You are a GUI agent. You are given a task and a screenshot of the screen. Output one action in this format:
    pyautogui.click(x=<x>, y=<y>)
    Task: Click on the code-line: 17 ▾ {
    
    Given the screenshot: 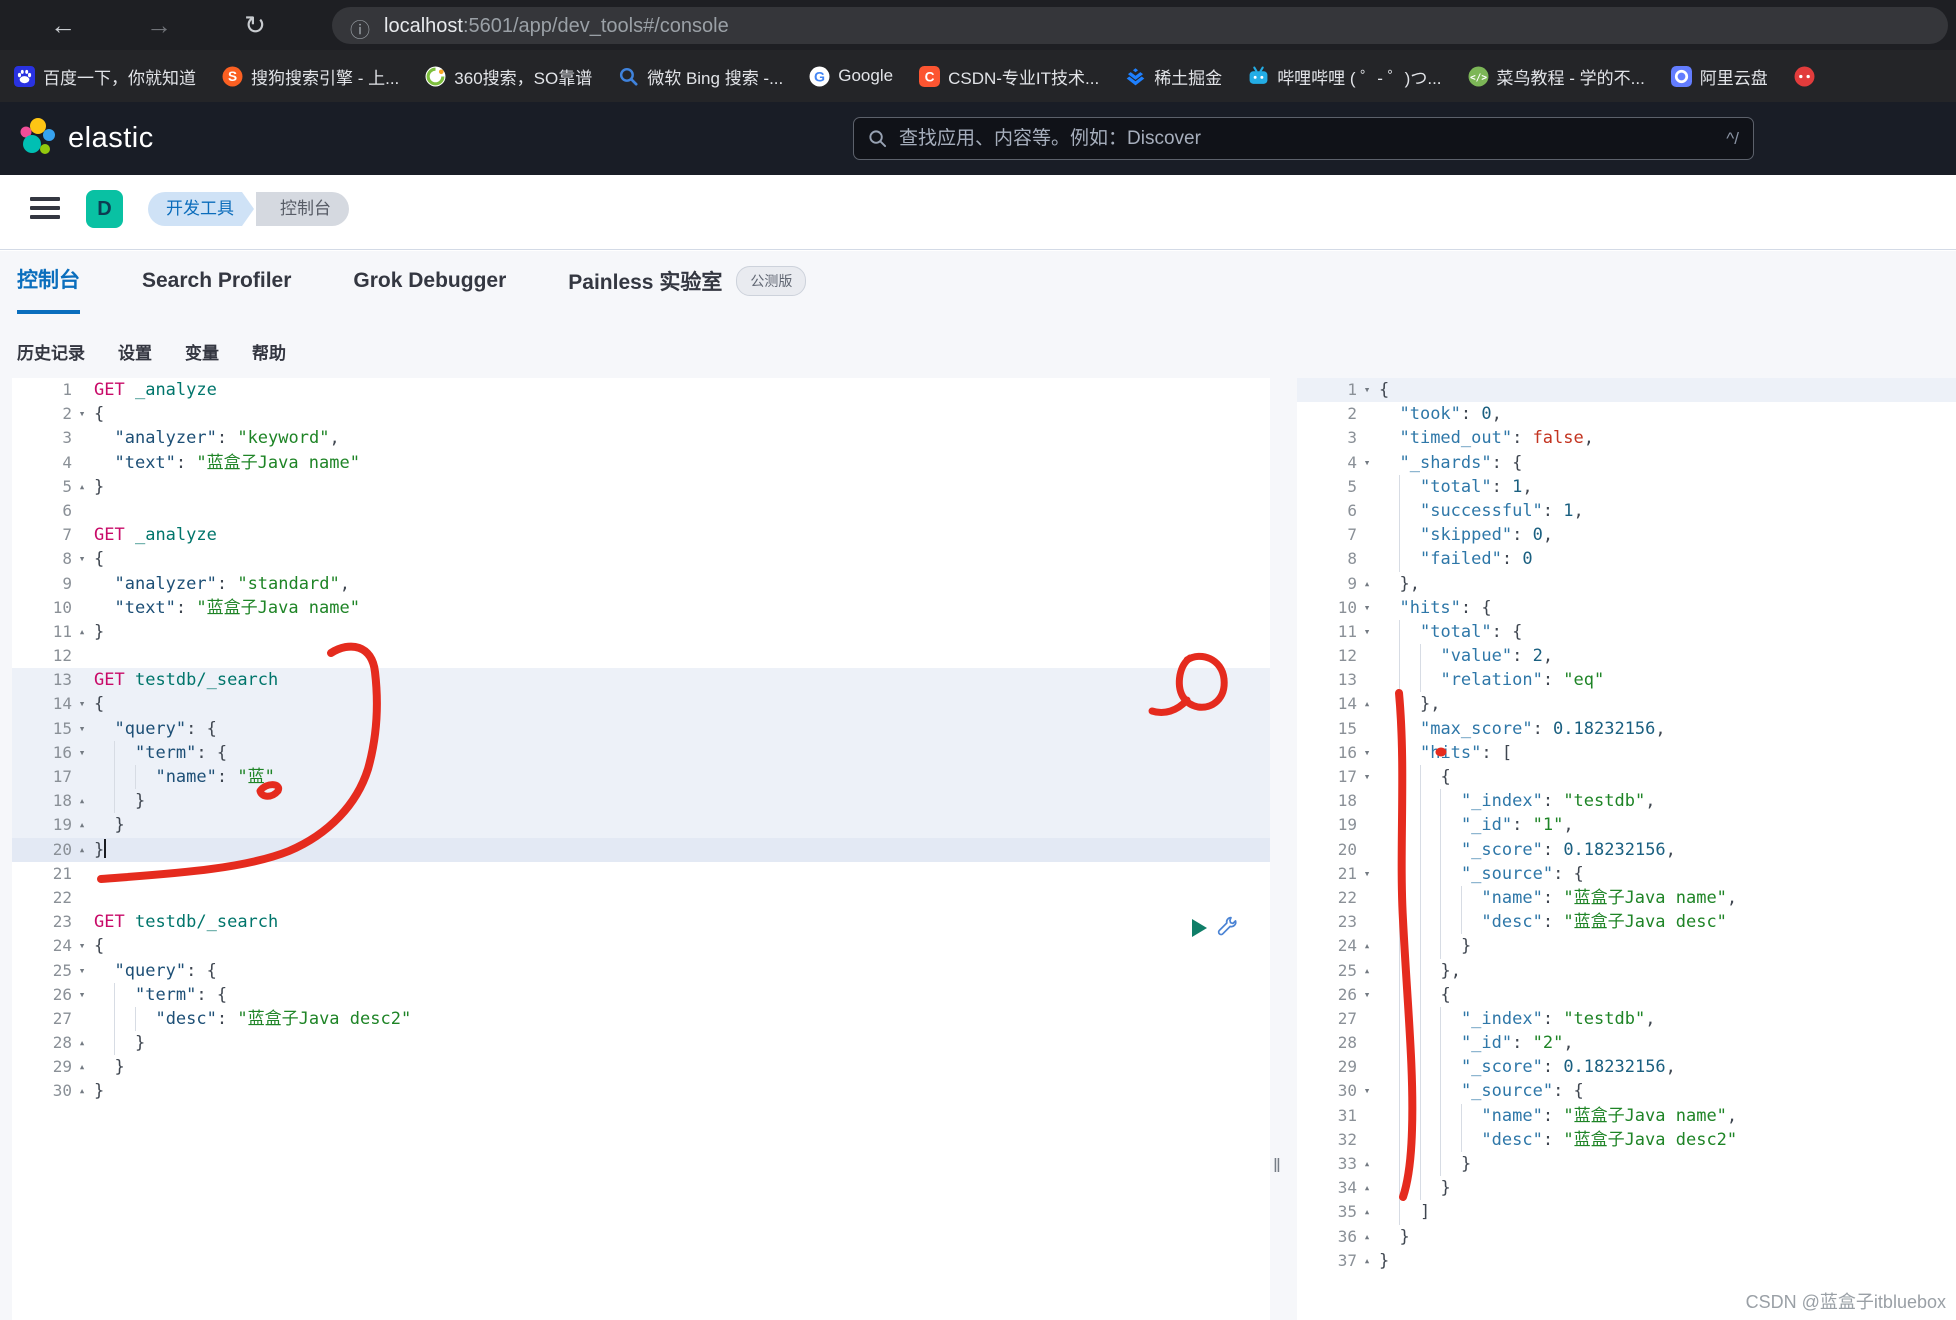 What is the action you would take?
    pyautogui.click(x=1626, y=777)
    